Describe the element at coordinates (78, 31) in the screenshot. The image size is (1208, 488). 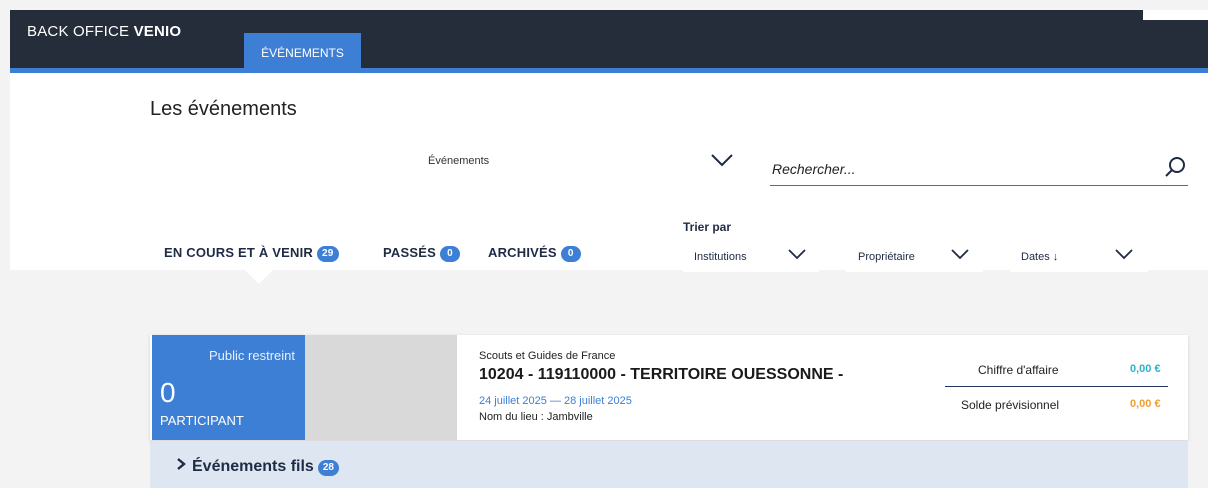
I see `brand-prefix: BACK OFFICE` at that location.